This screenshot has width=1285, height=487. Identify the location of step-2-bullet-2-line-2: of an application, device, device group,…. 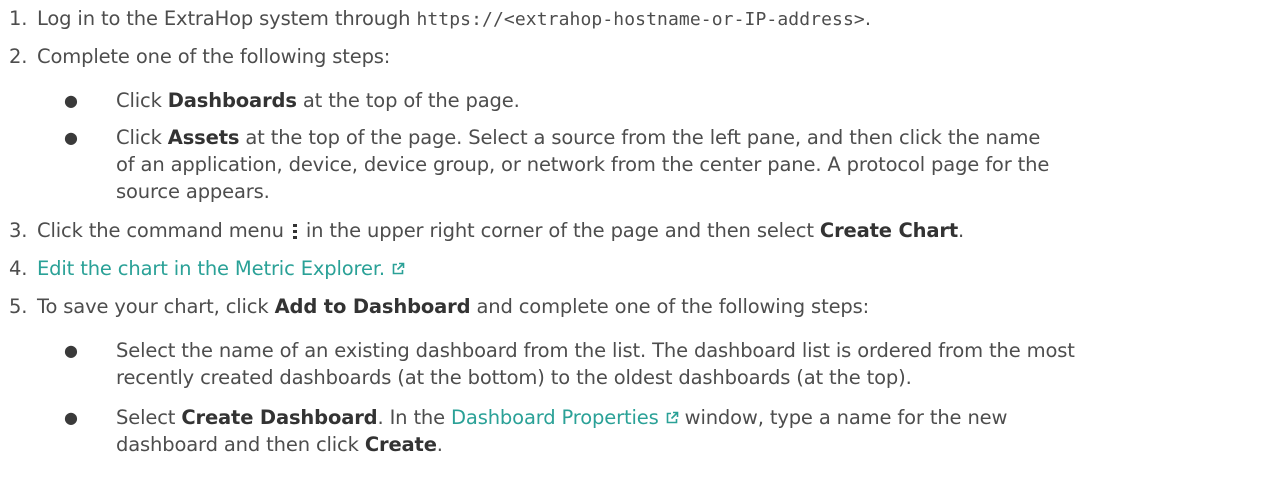
(583, 164).